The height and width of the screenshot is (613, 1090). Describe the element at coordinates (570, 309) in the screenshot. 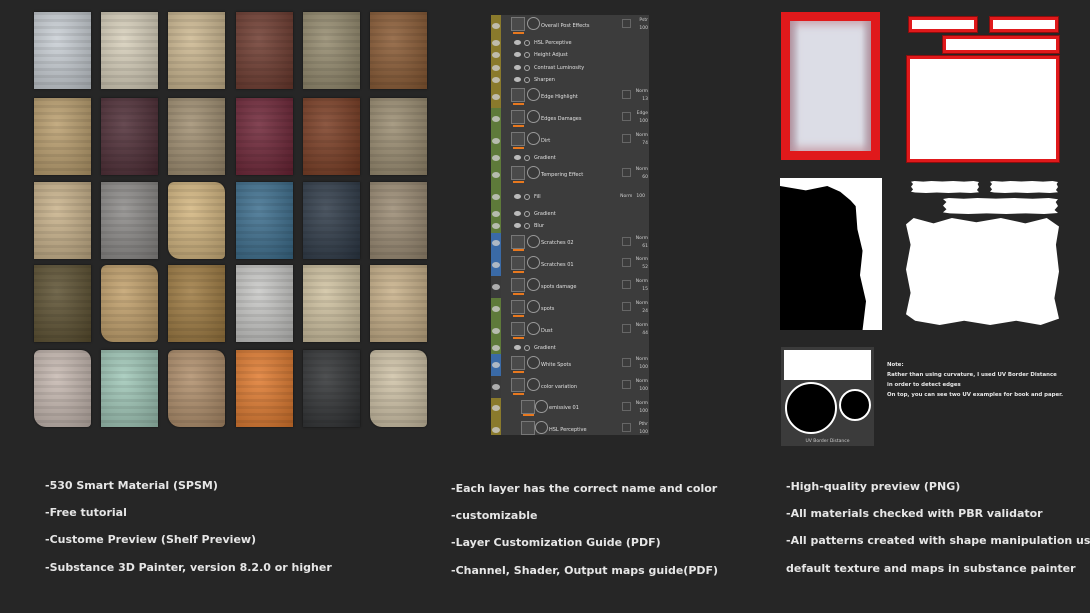

I see `layer-row: spots Norm 24` at that location.